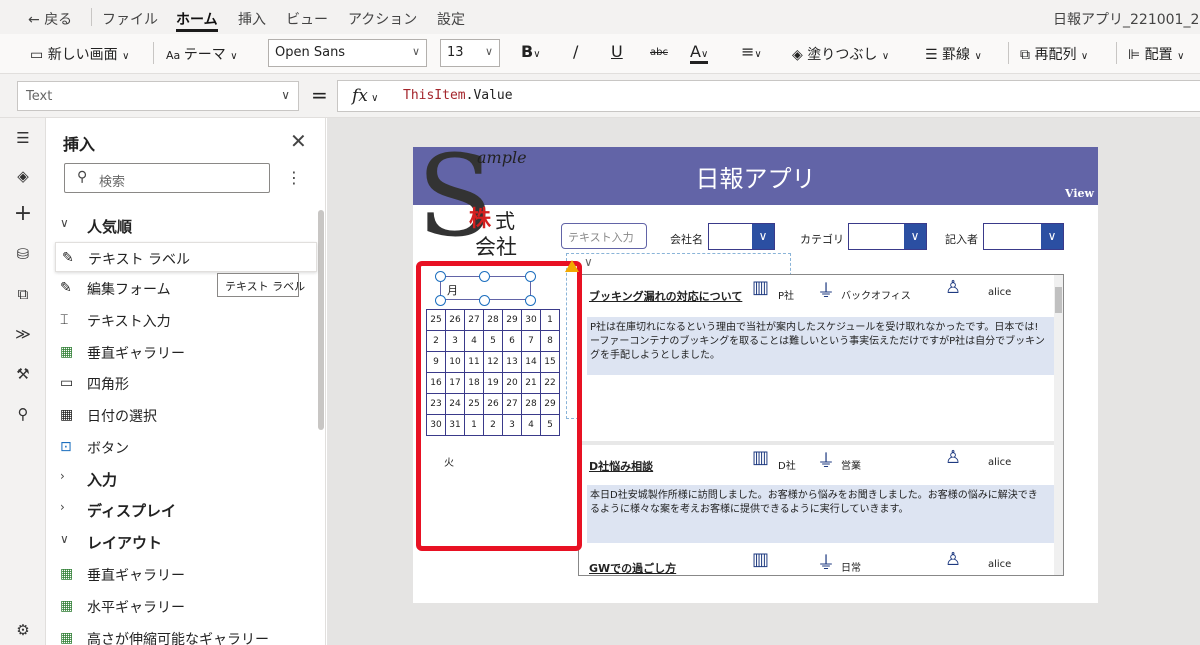  What do you see at coordinates (23, 334) in the screenshot?
I see `power-automate-icon: ≫` at bounding box center [23, 334].